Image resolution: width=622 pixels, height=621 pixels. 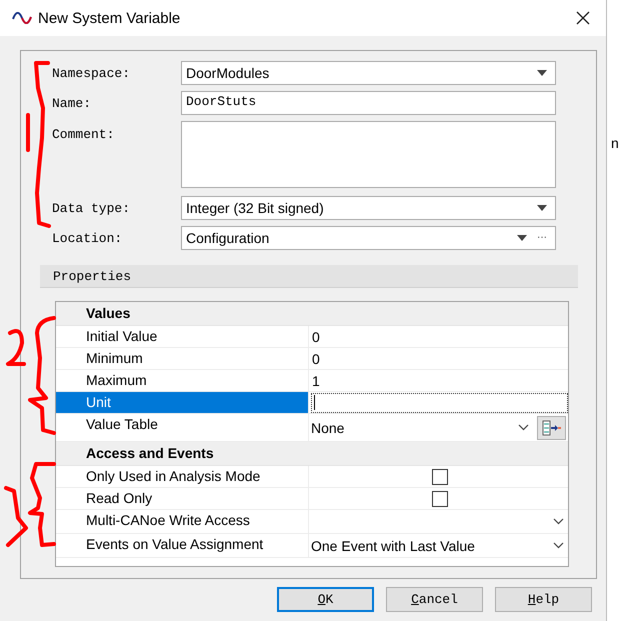 I want to click on input-field: DoorStuts, so click(x=368, y=103).